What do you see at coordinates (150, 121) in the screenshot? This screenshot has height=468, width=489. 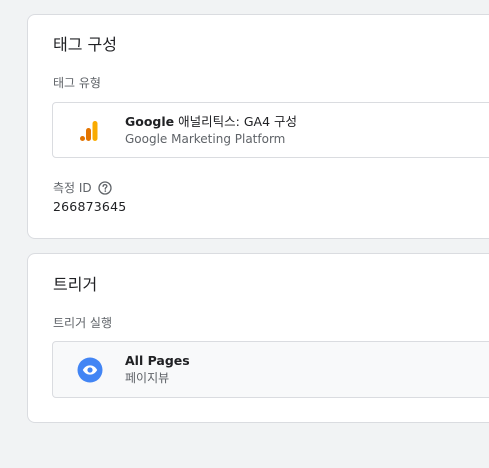 I see `tag-type-name-brand: Google` at bounding box center [150, 121].